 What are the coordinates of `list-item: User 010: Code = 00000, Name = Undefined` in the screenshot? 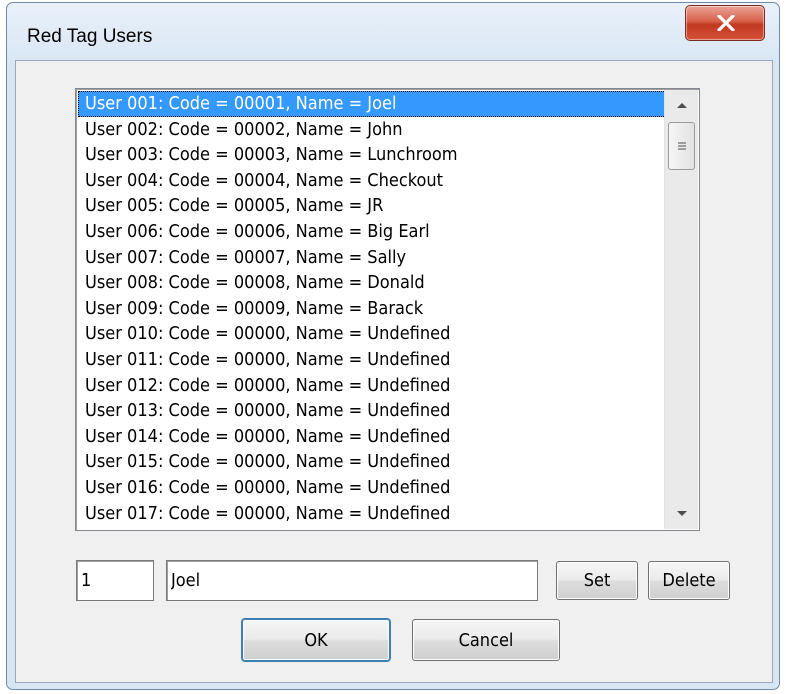 It's located at (387, 334).